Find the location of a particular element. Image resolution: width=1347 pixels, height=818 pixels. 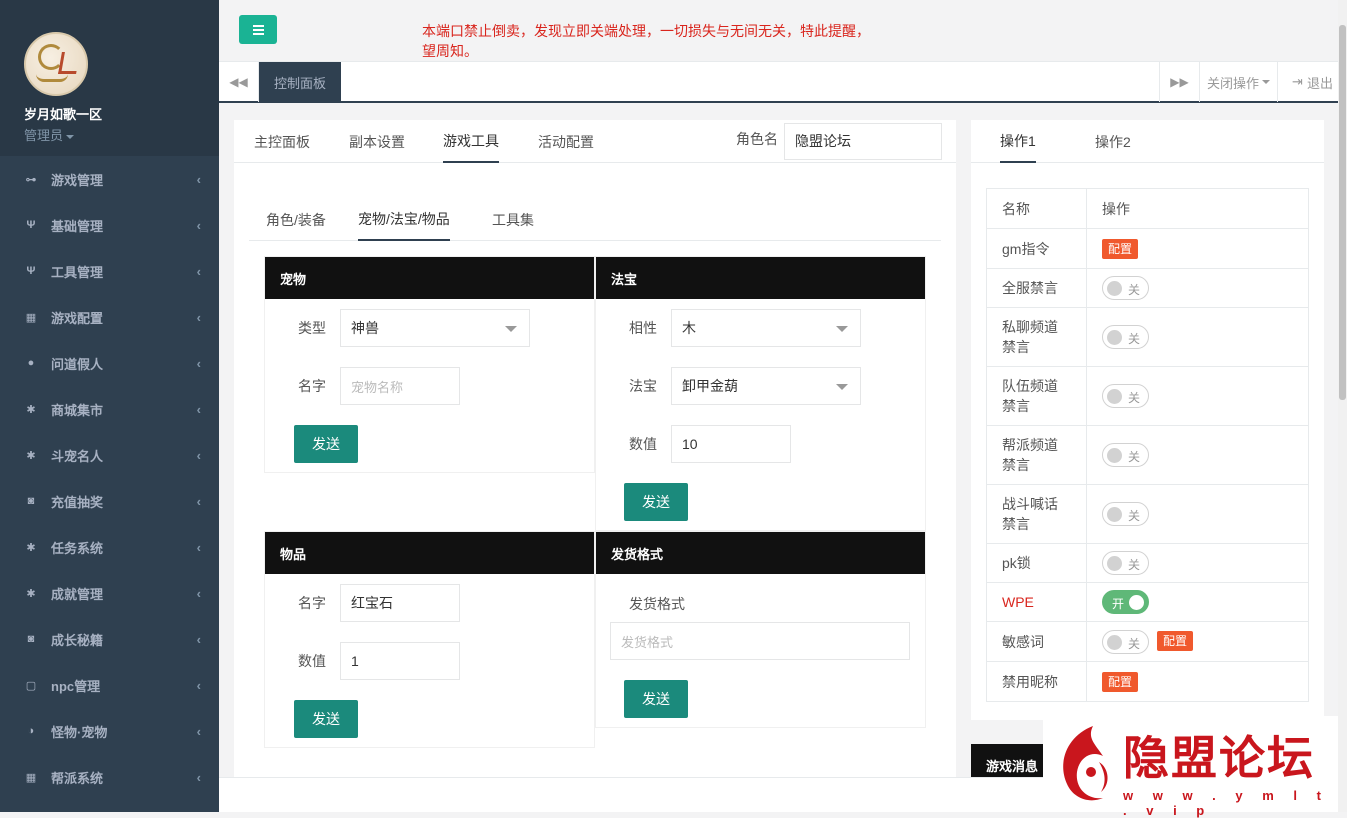

treasure-send-button: 发送 is located at coordinates (656, 502).